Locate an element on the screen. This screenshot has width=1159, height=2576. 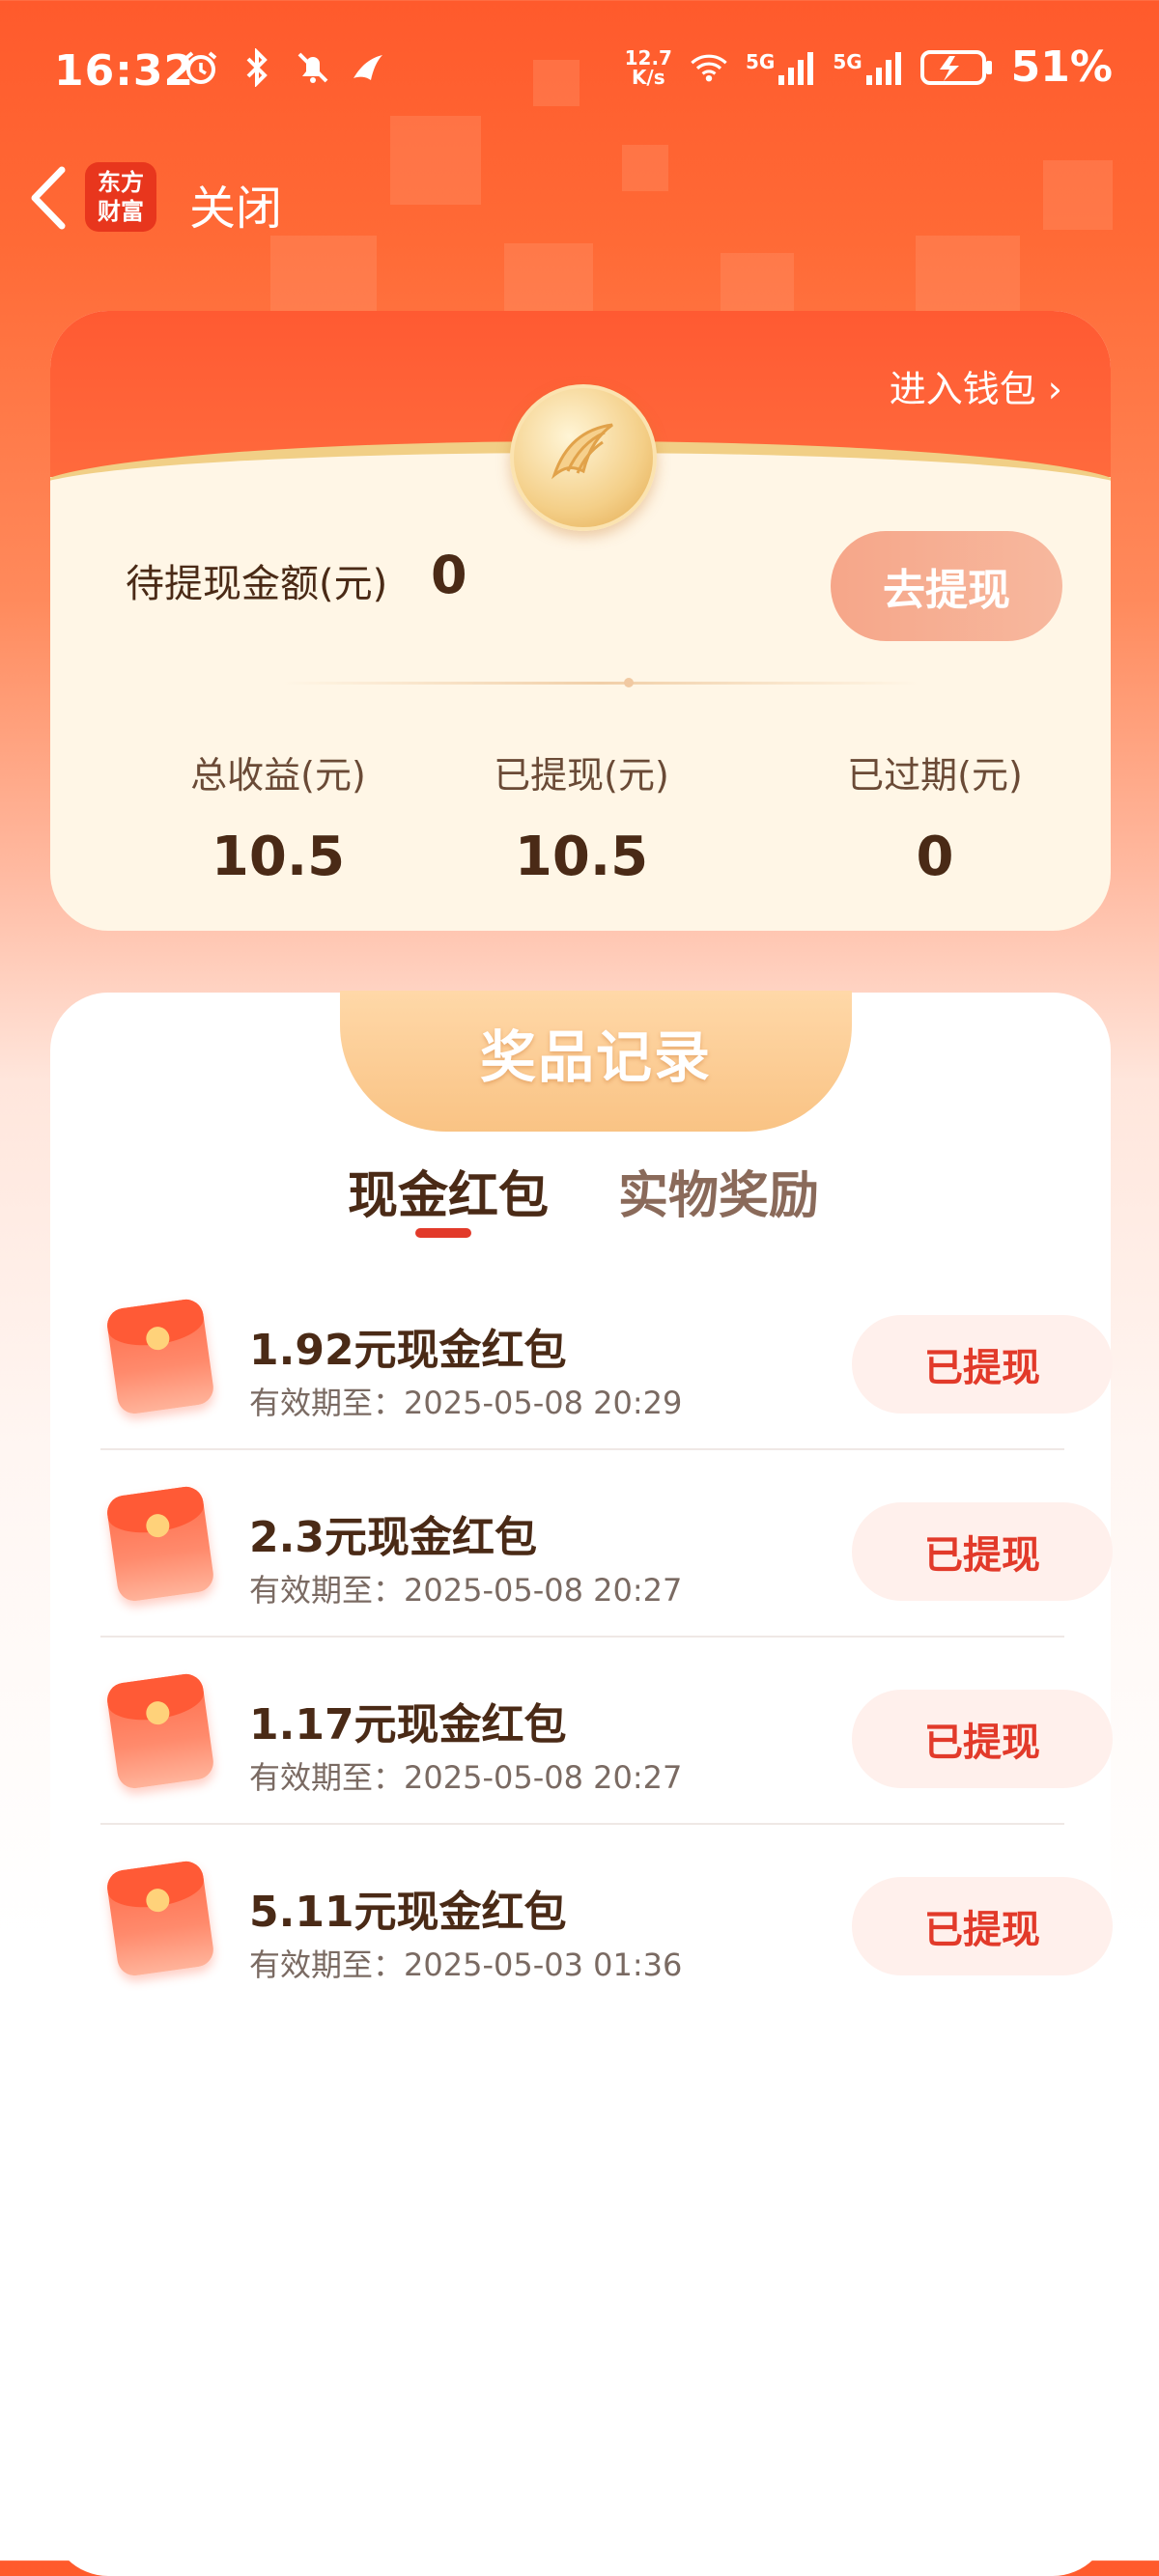
app-logo: 东方 财富 is located at coordinates (120, 197).